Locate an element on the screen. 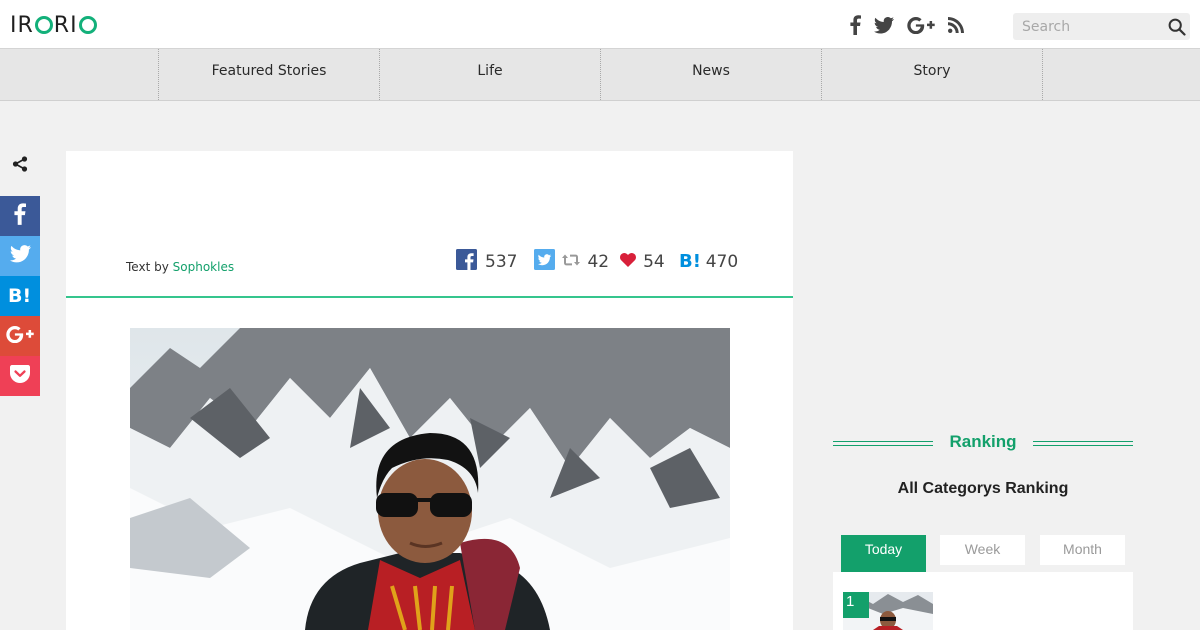 This screenshot has height=630, width=1200. ranking-item-thumbnail: 1 is located at coordinates (888, 611).